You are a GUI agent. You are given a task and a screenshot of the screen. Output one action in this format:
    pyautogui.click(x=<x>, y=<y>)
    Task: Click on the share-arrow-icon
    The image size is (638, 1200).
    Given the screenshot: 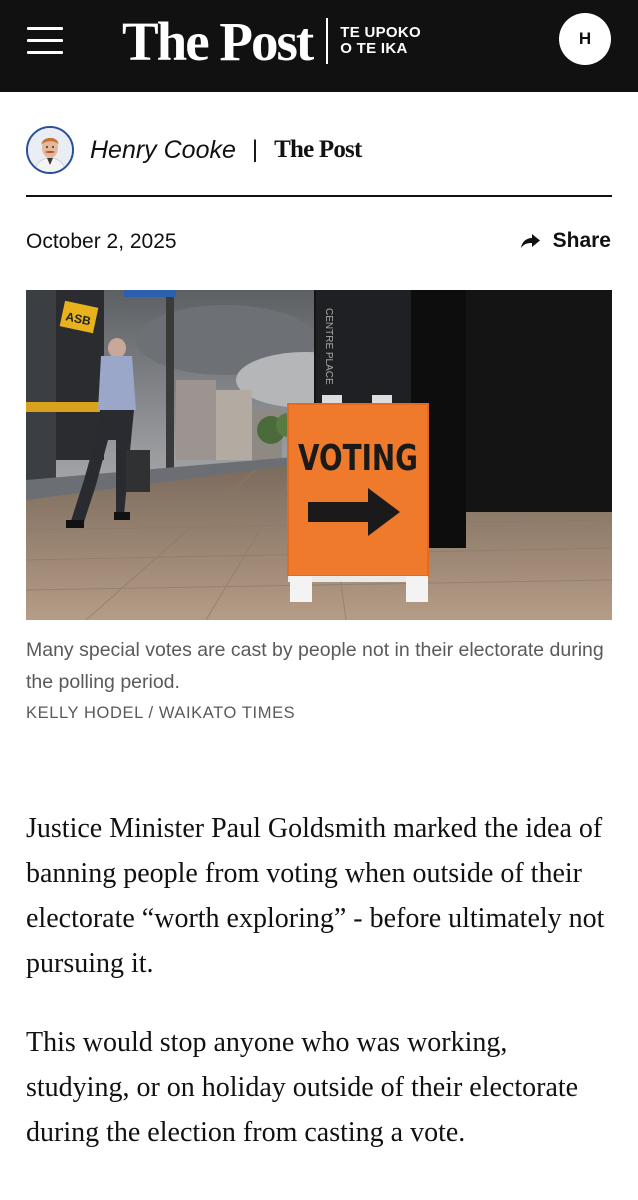 What is the action you would take?
    pyautogui.click(x=530, y=241)
    